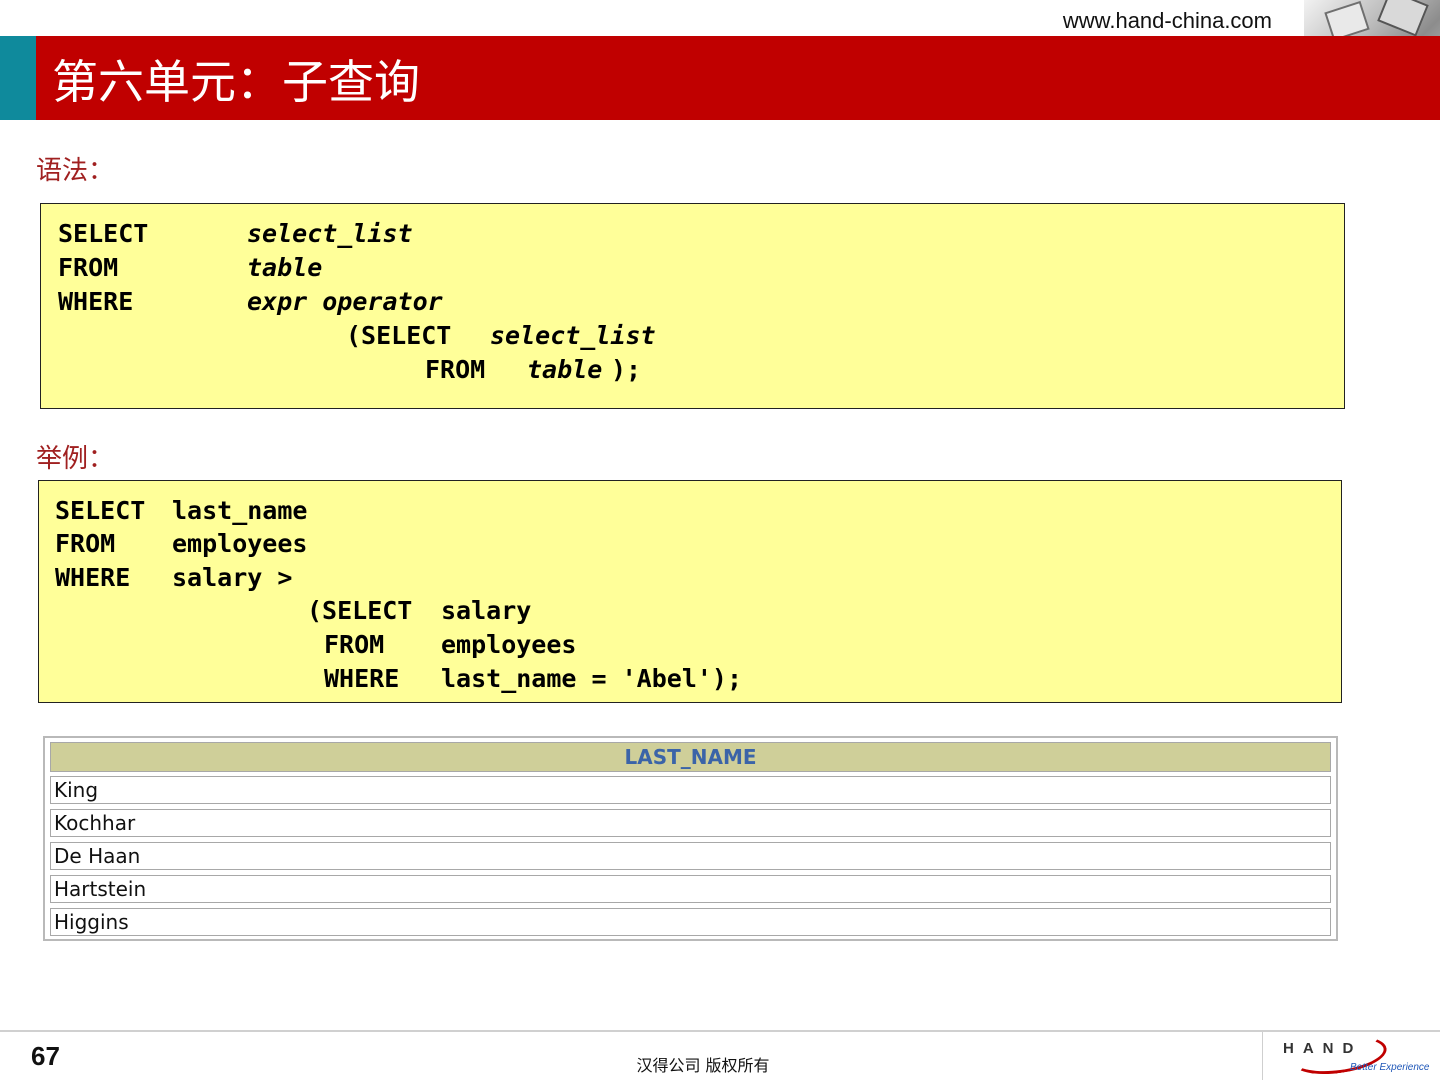 This screenshot has height=1080, width=1440. I want to click on logo-wordmark: HAND, so click(1323, 1048).